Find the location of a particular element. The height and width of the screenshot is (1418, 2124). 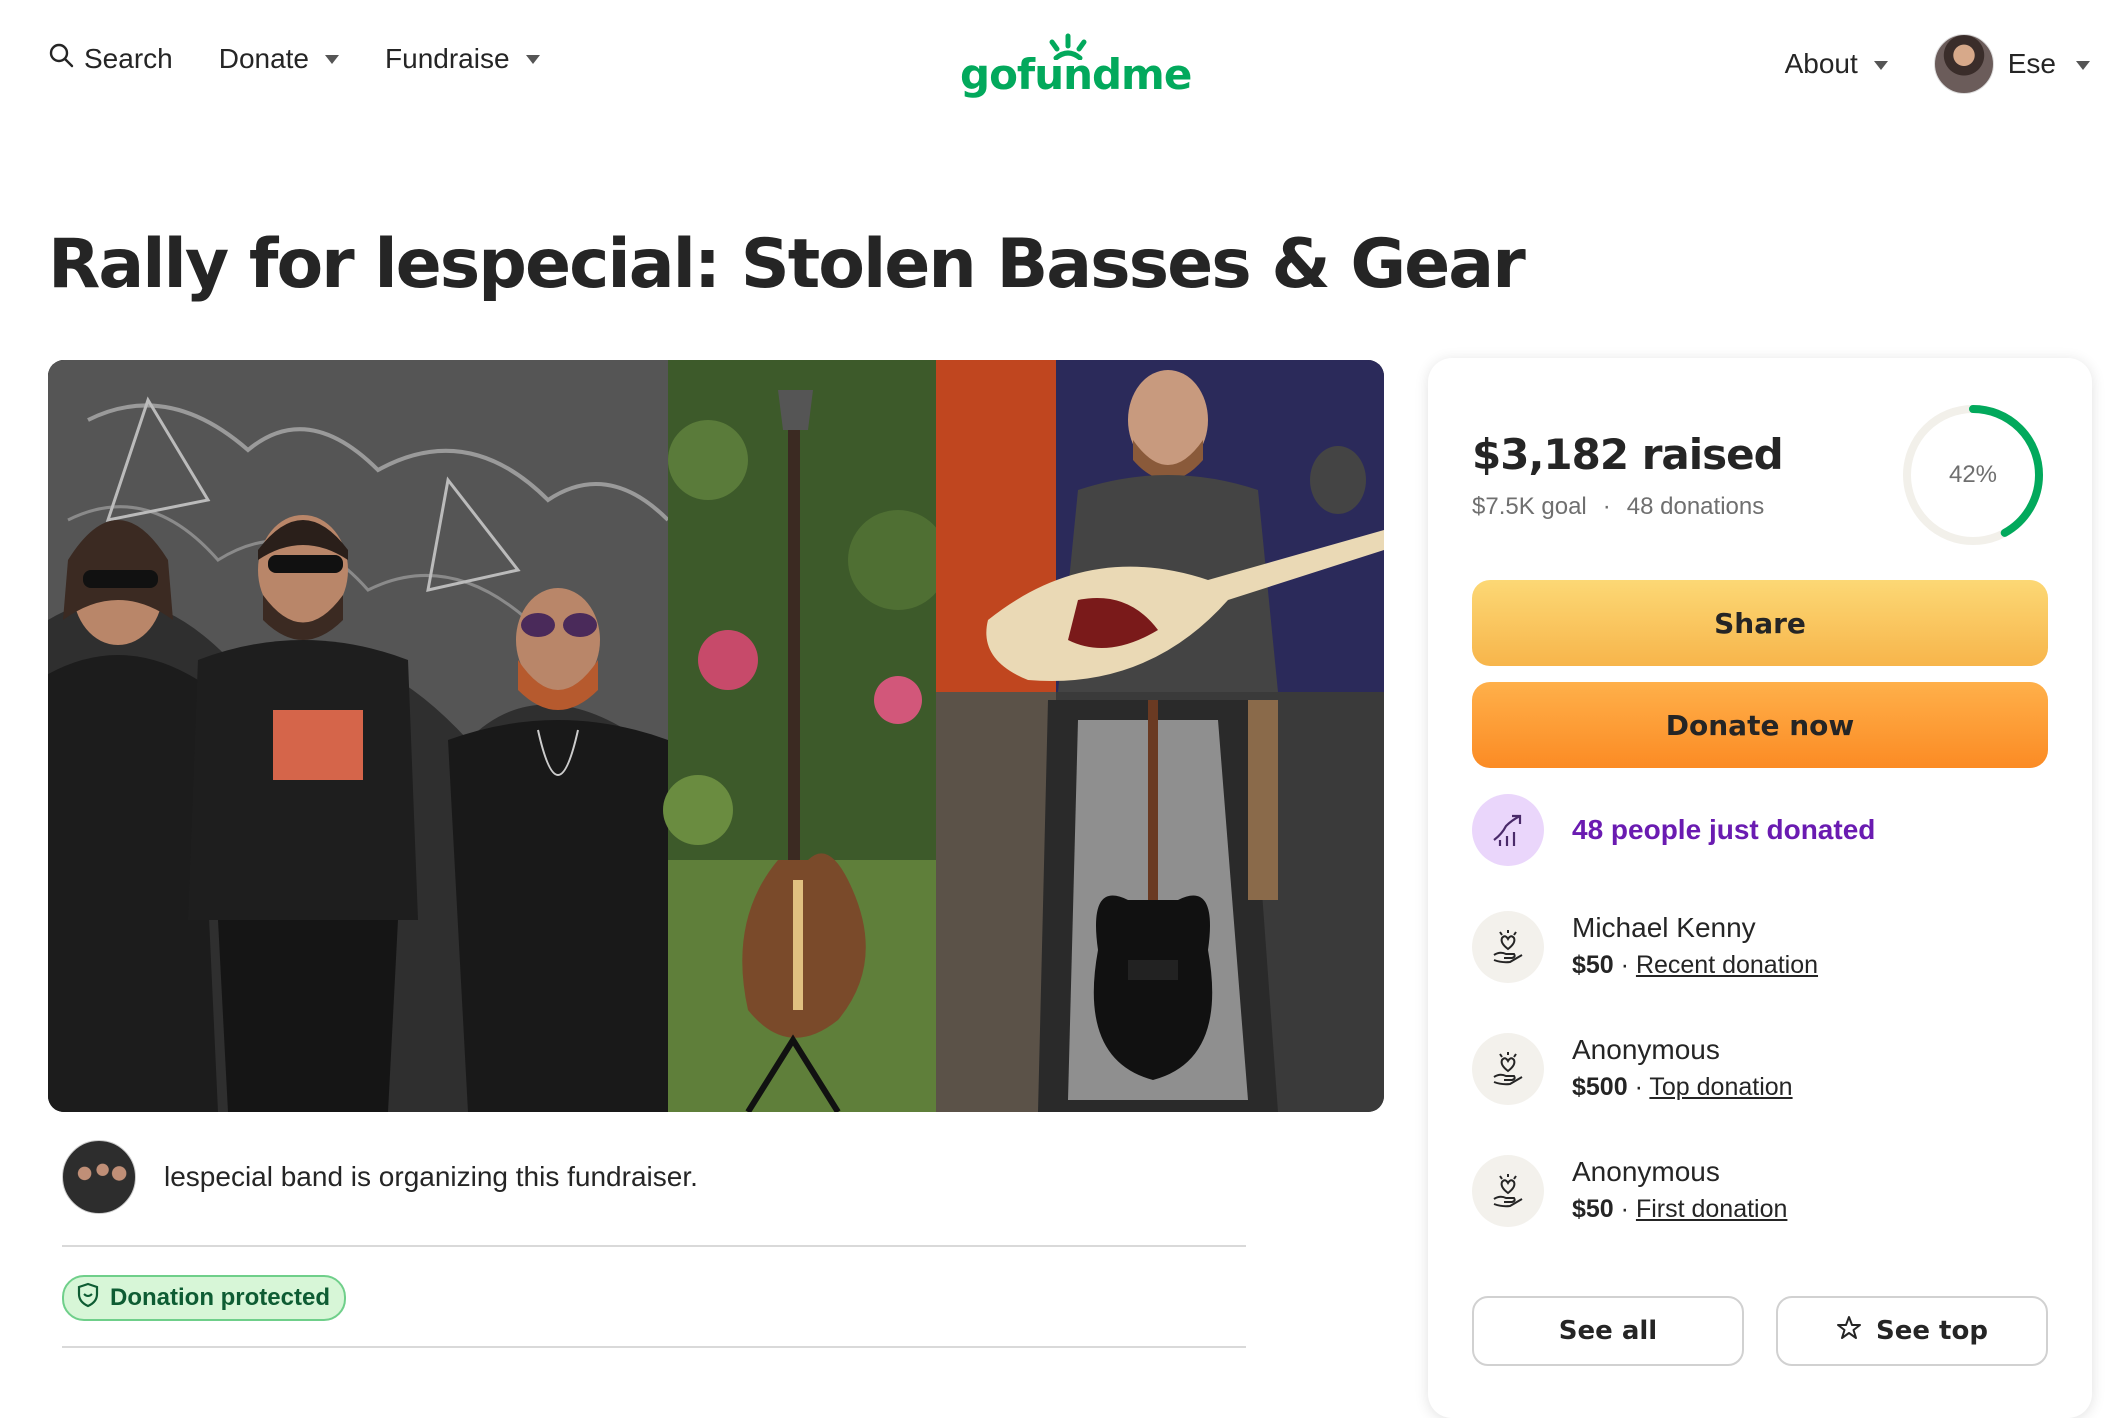

organizer-avatar is located at coordinates (99, 1177).